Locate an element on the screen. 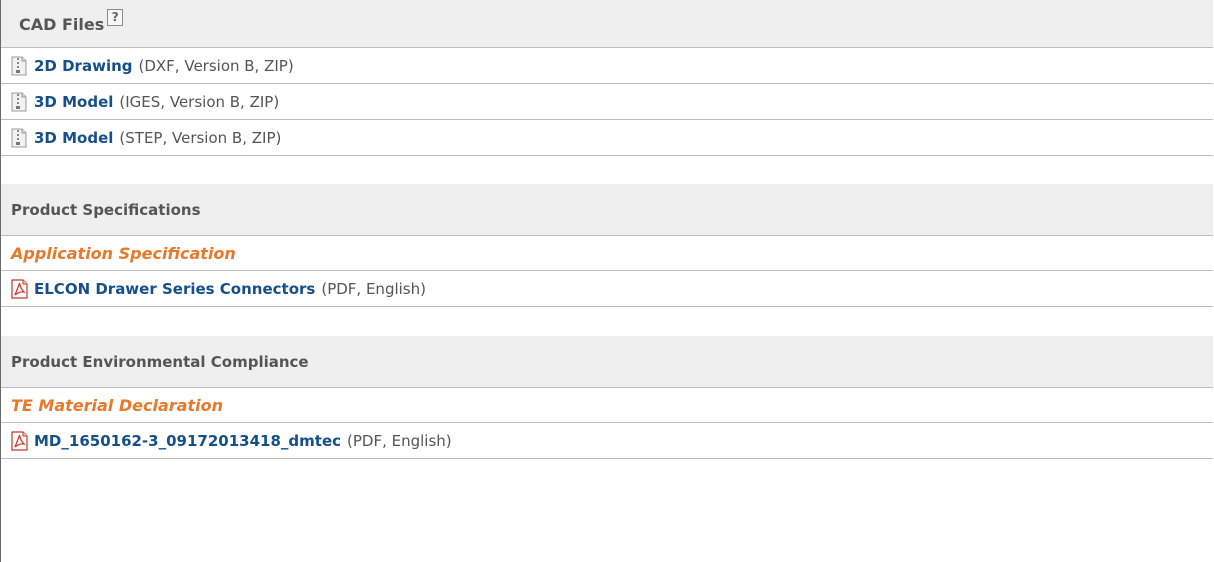  subheading-row: TE Material Declaration is located at coordinates (607, 405).